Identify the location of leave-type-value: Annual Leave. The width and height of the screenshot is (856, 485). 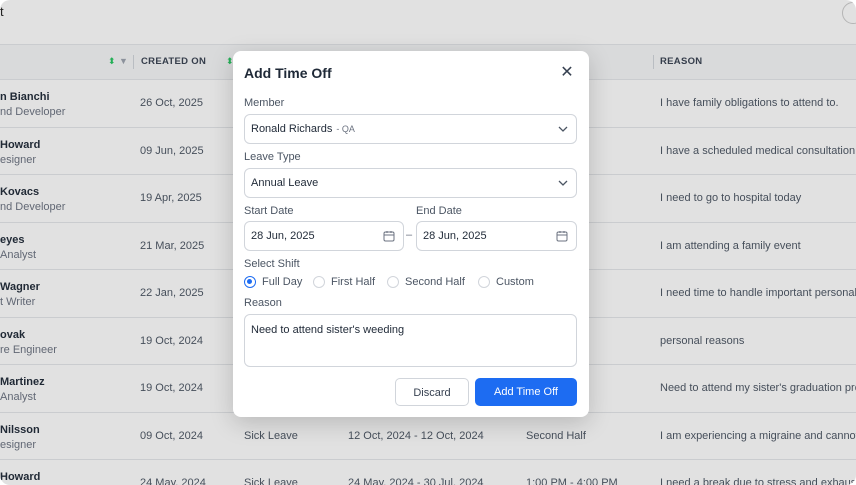
(285, 183).